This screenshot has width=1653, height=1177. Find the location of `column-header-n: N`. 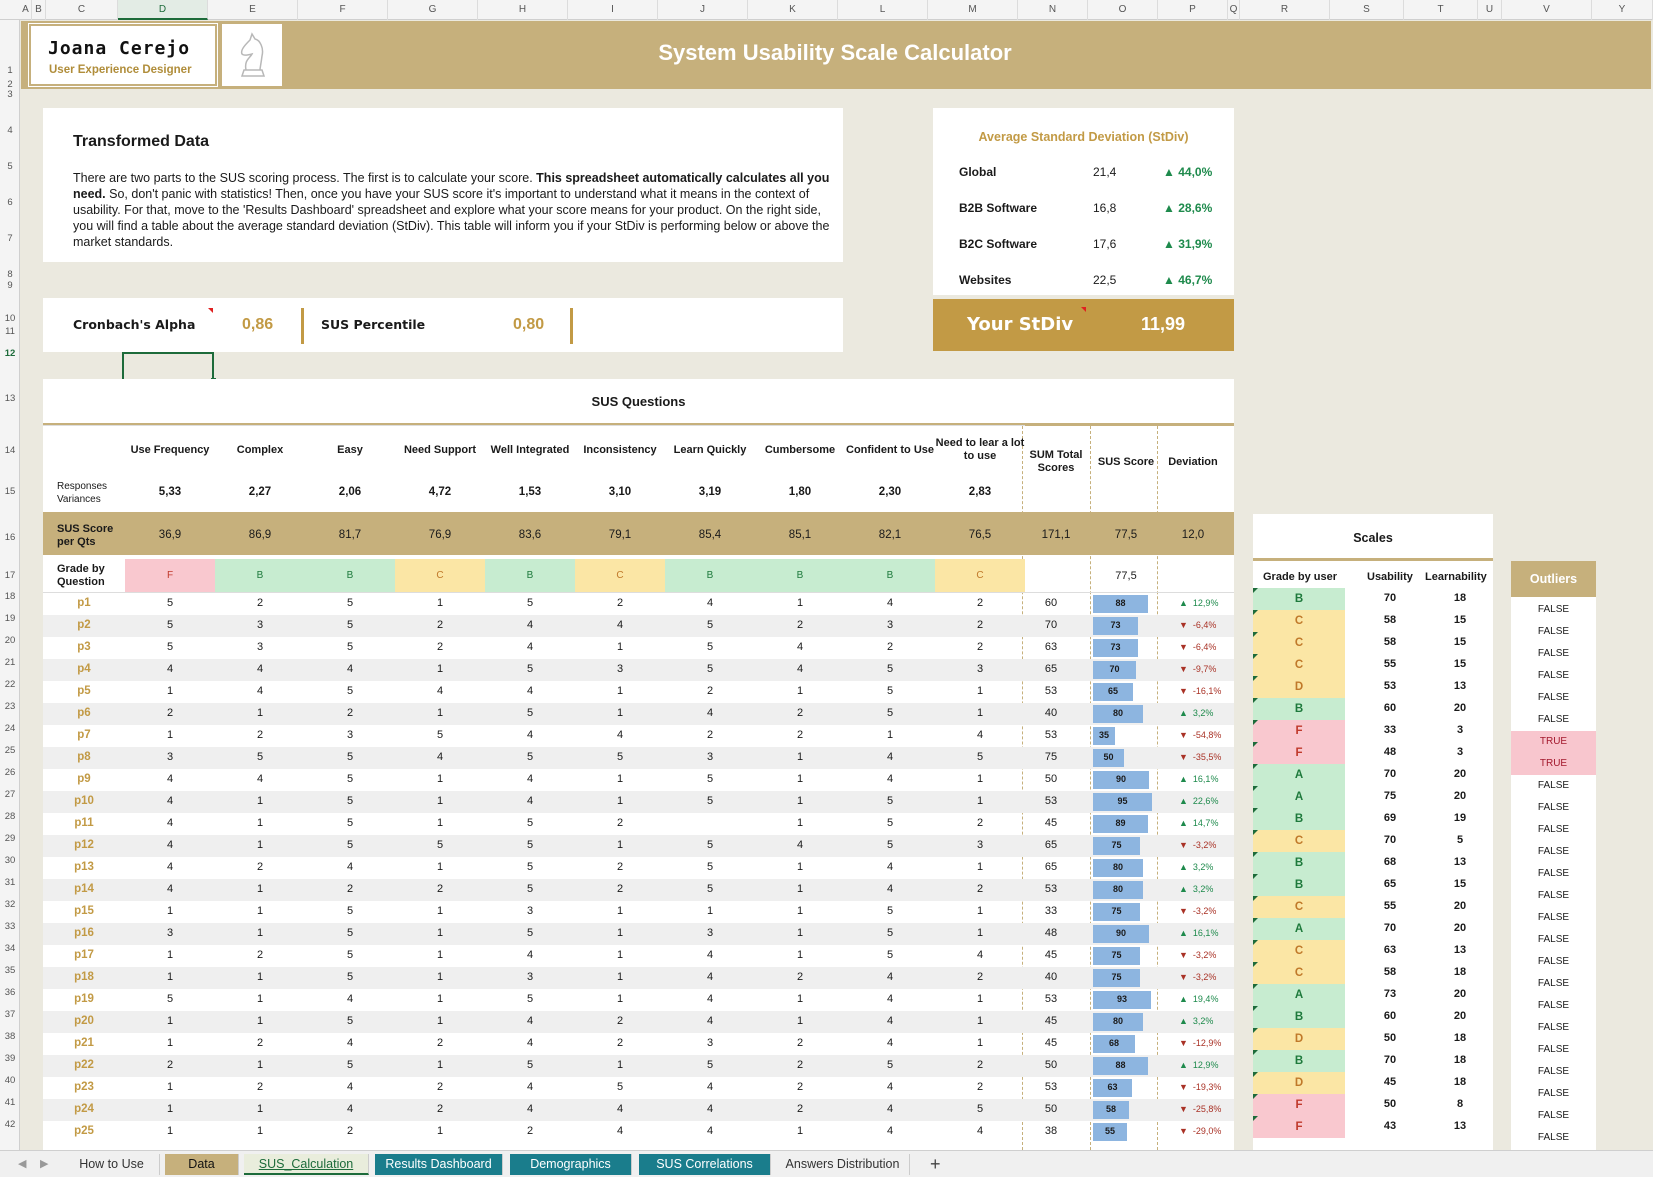

column-header-n: N is located at coordinates (1053, 10).